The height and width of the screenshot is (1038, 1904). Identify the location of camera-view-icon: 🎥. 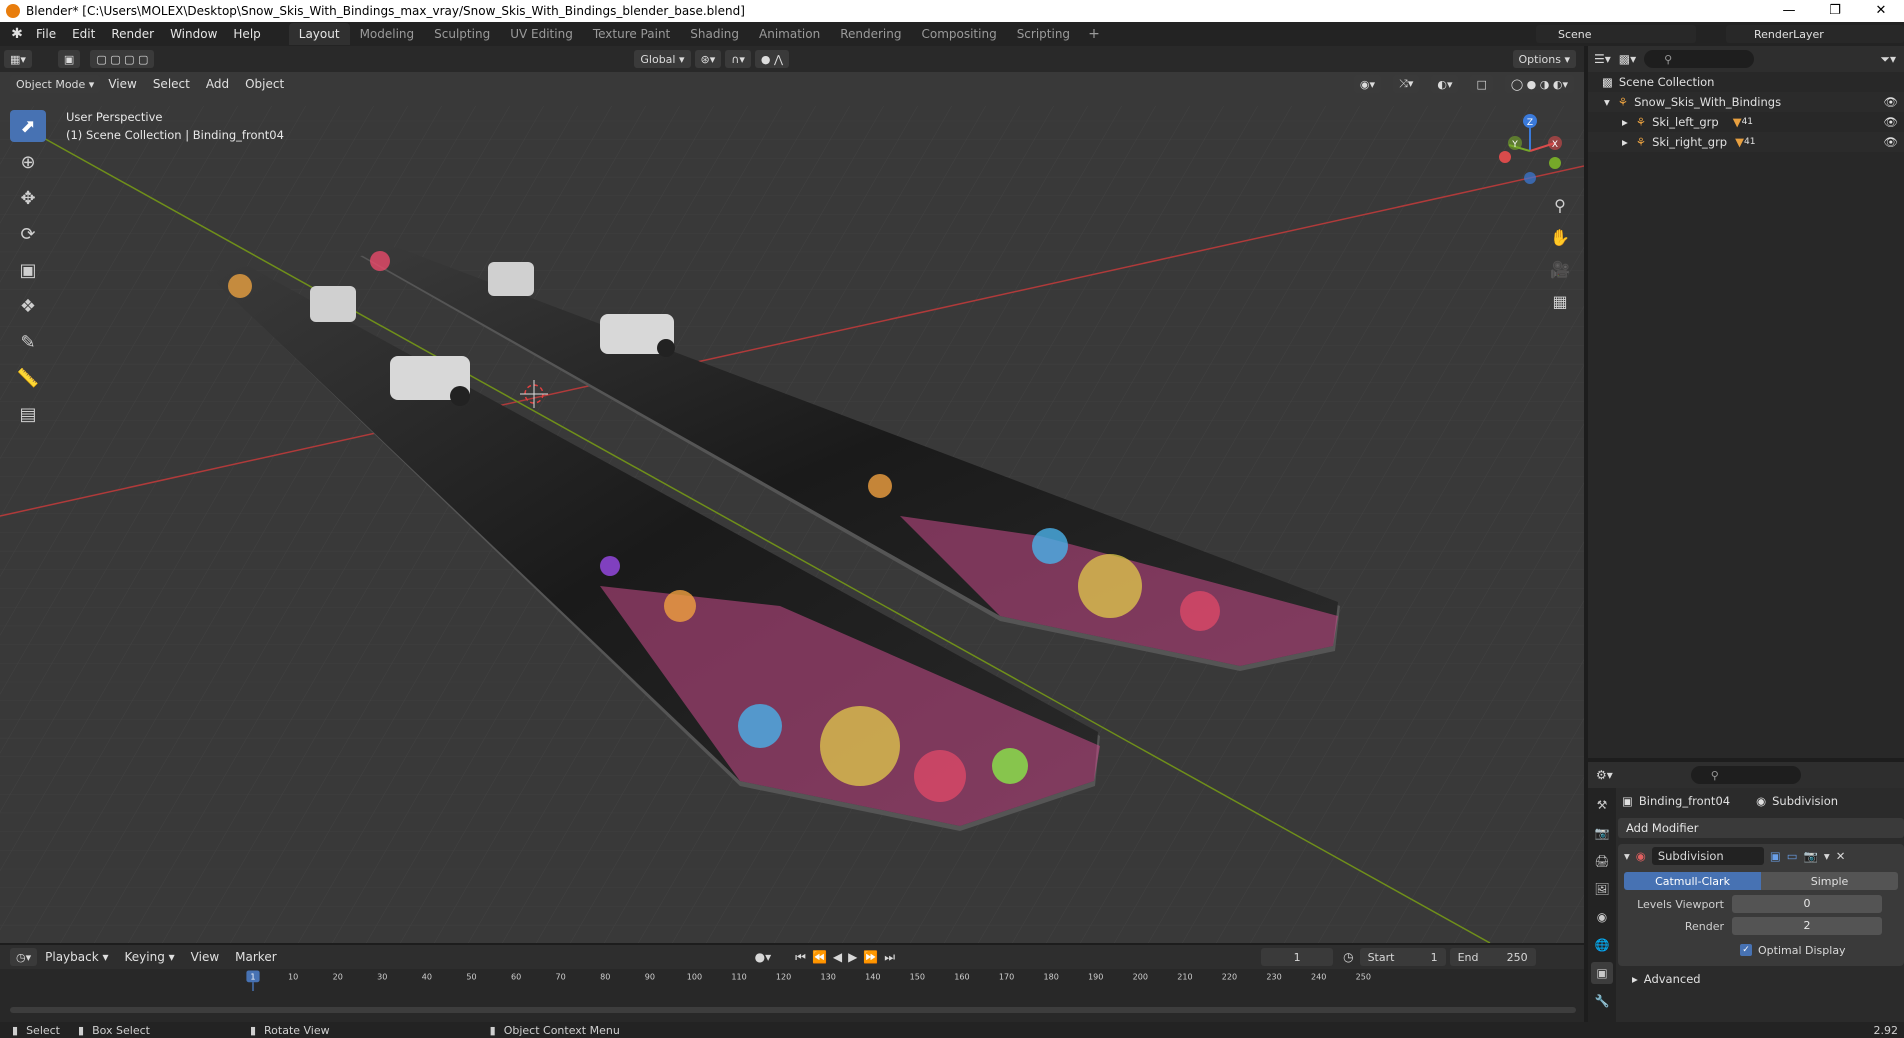
(1560, 269).